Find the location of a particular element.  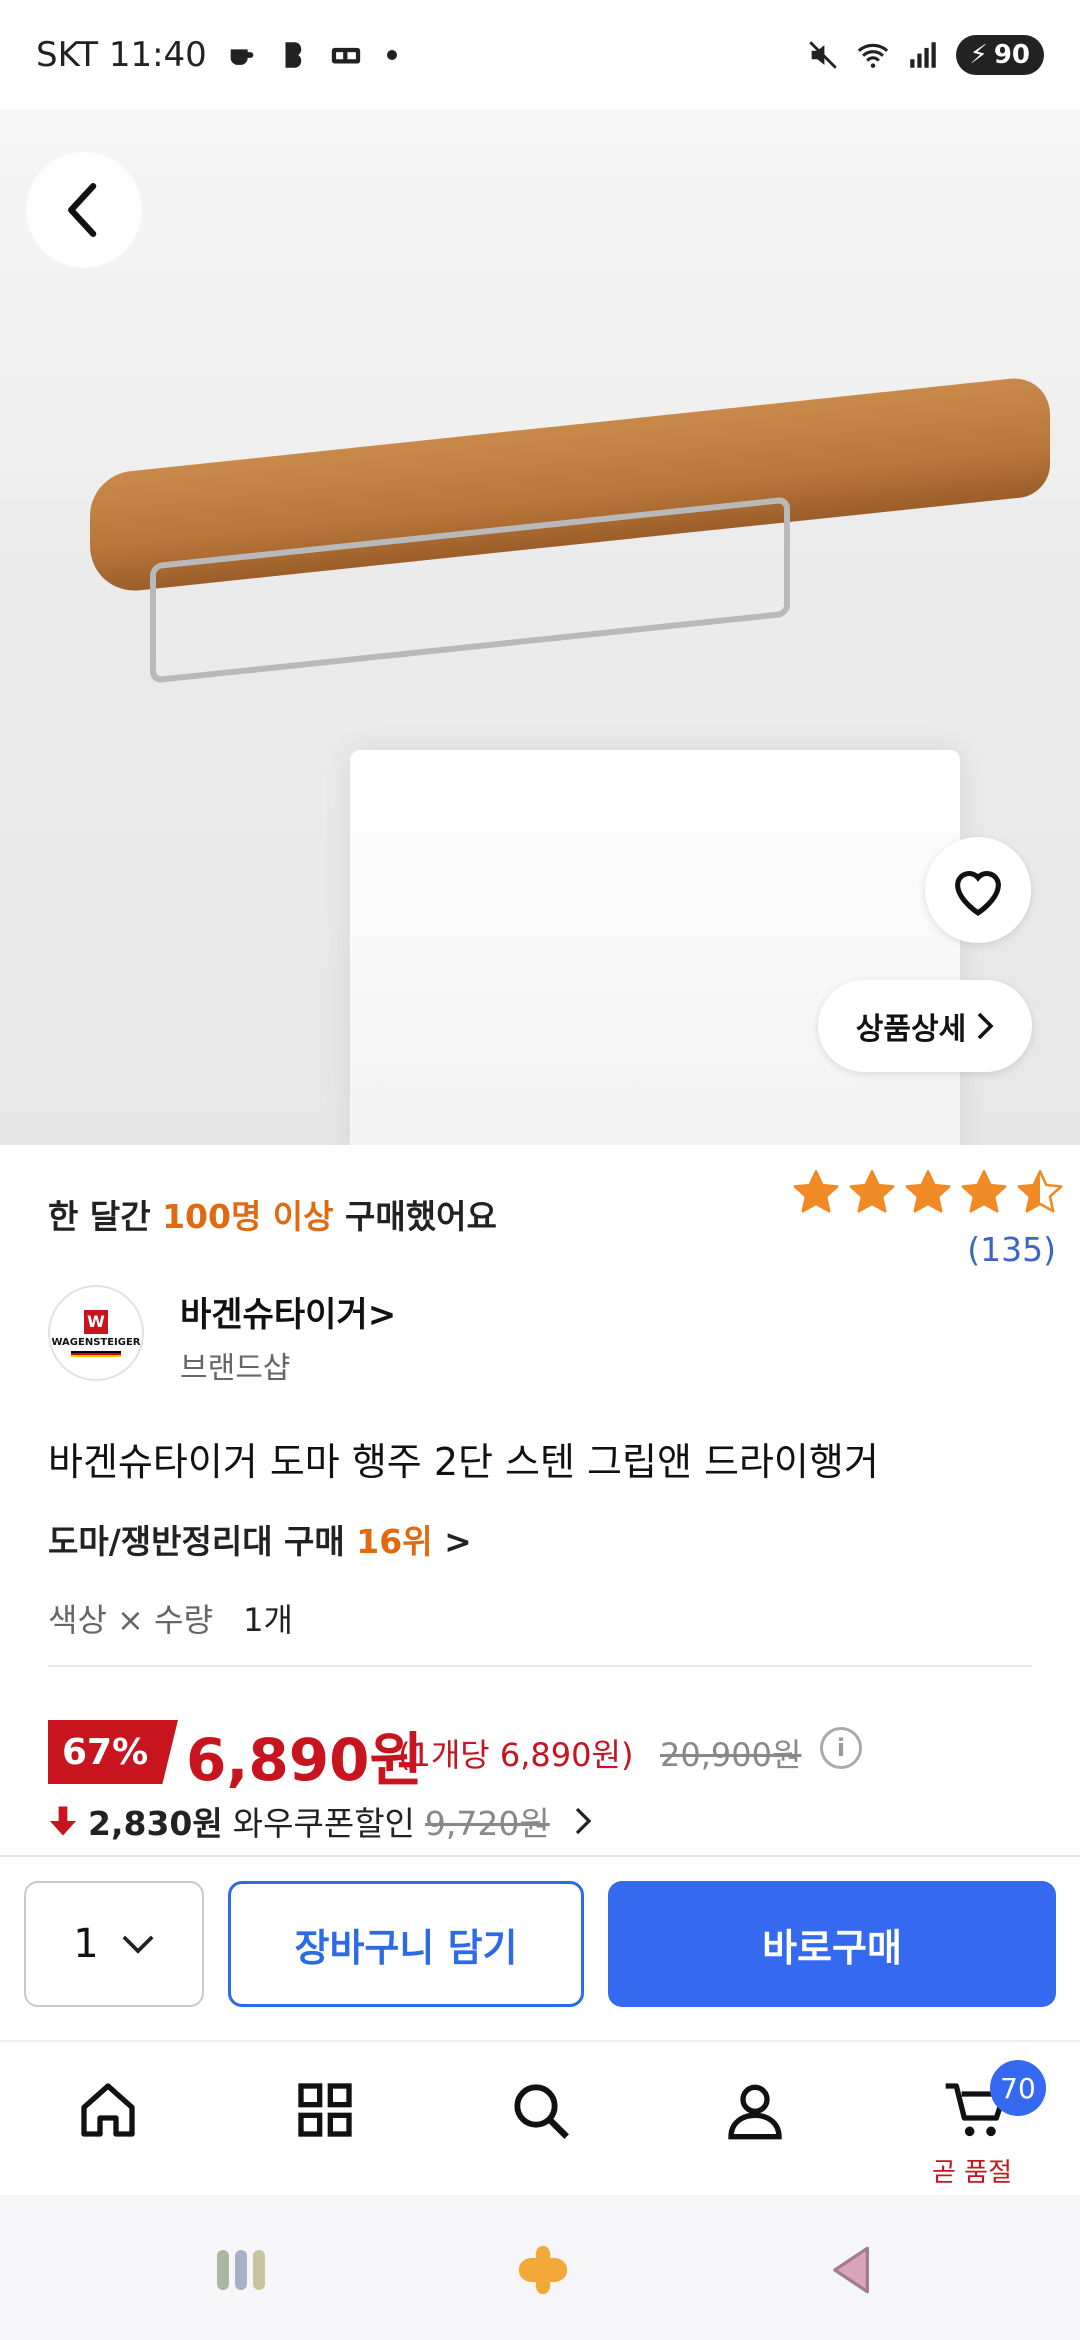

back-nav-button is located at coordinates (850, 2270).